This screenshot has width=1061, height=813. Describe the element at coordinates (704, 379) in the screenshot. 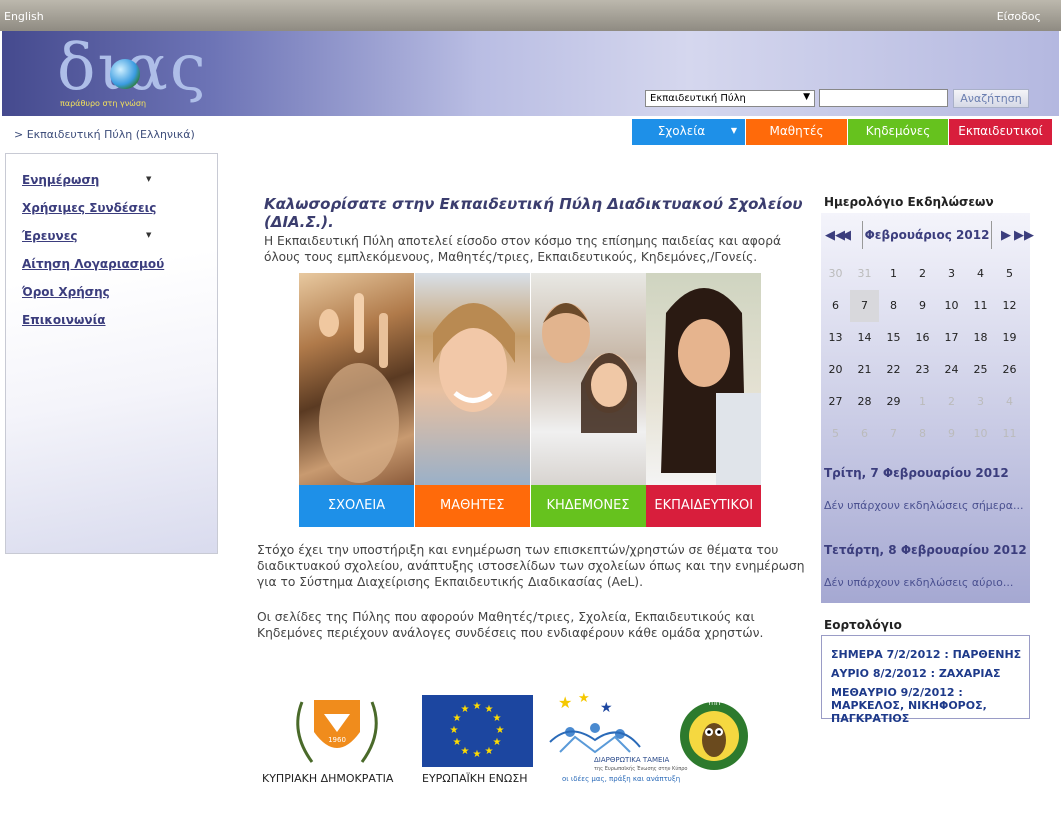

I see `teacher-photo` at that location.